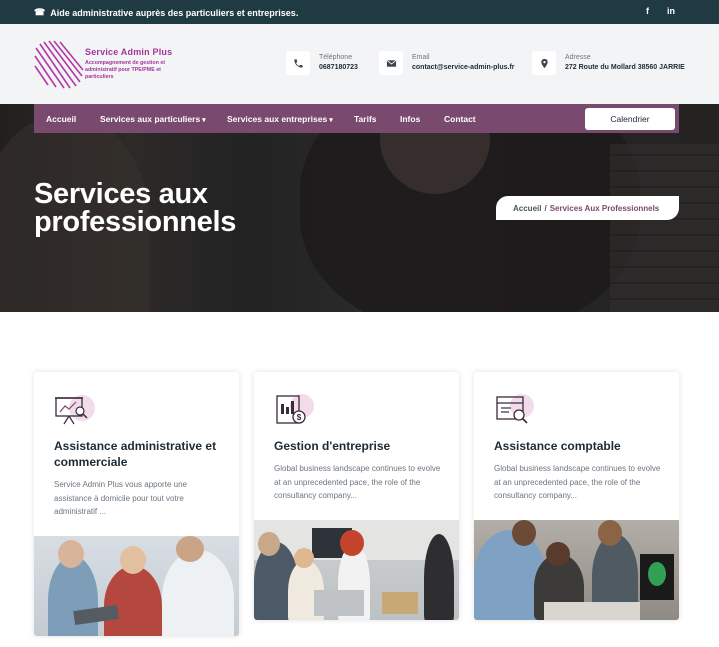  What do you see at coordinates (59, 64) in the screenshot?
I see `logo-mark-icon` at bounding box center [59, 64].